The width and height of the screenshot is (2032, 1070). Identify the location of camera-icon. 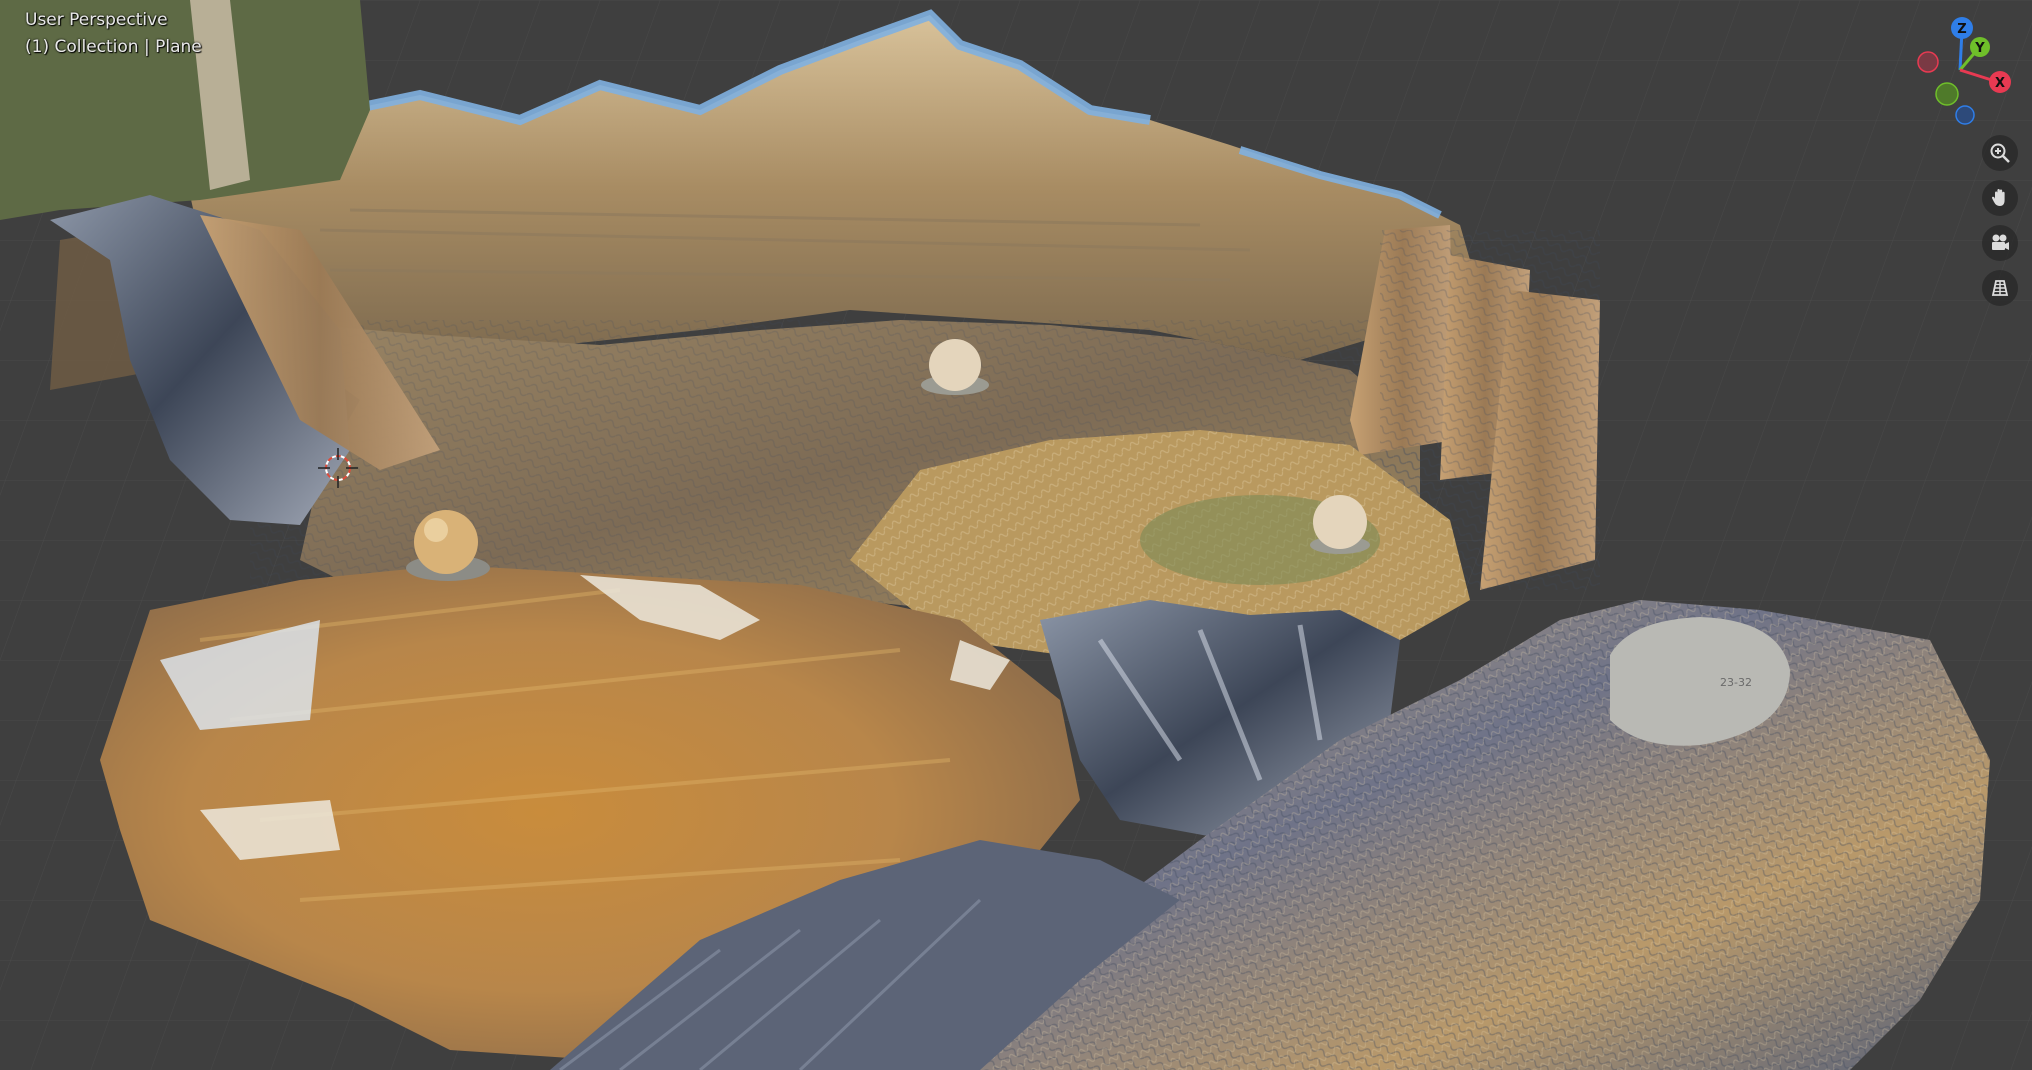
(2000, 242).